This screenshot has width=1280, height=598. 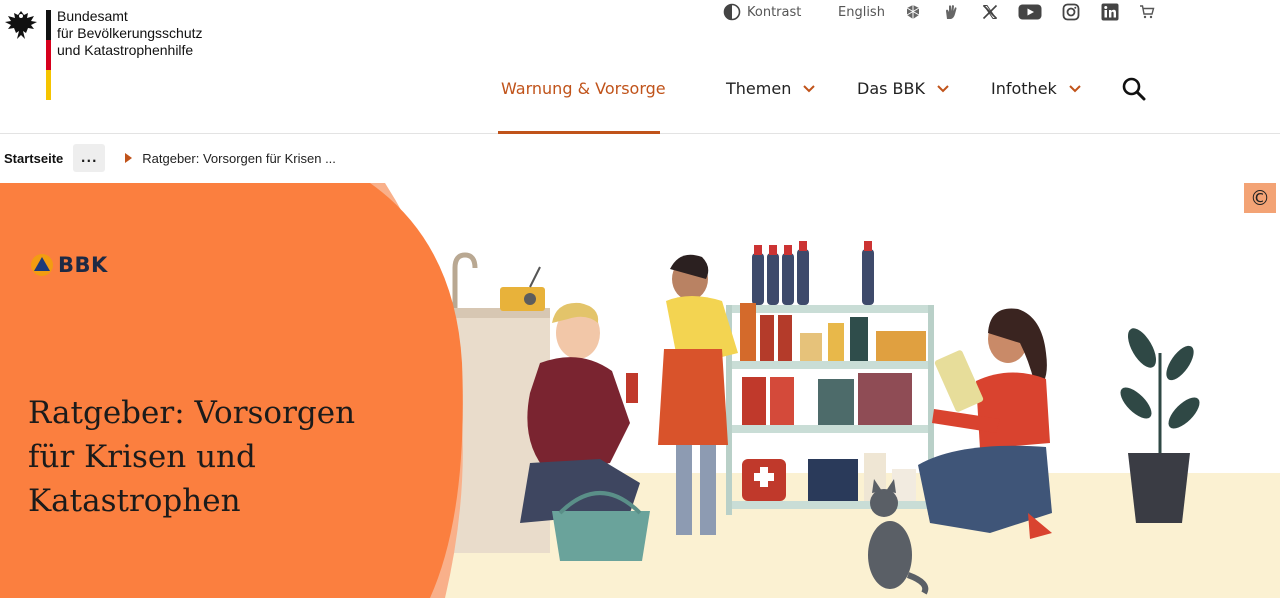 I want to click on agency-name-line-2: für Bevölkerungsschutz, so click(x=130, y=33).